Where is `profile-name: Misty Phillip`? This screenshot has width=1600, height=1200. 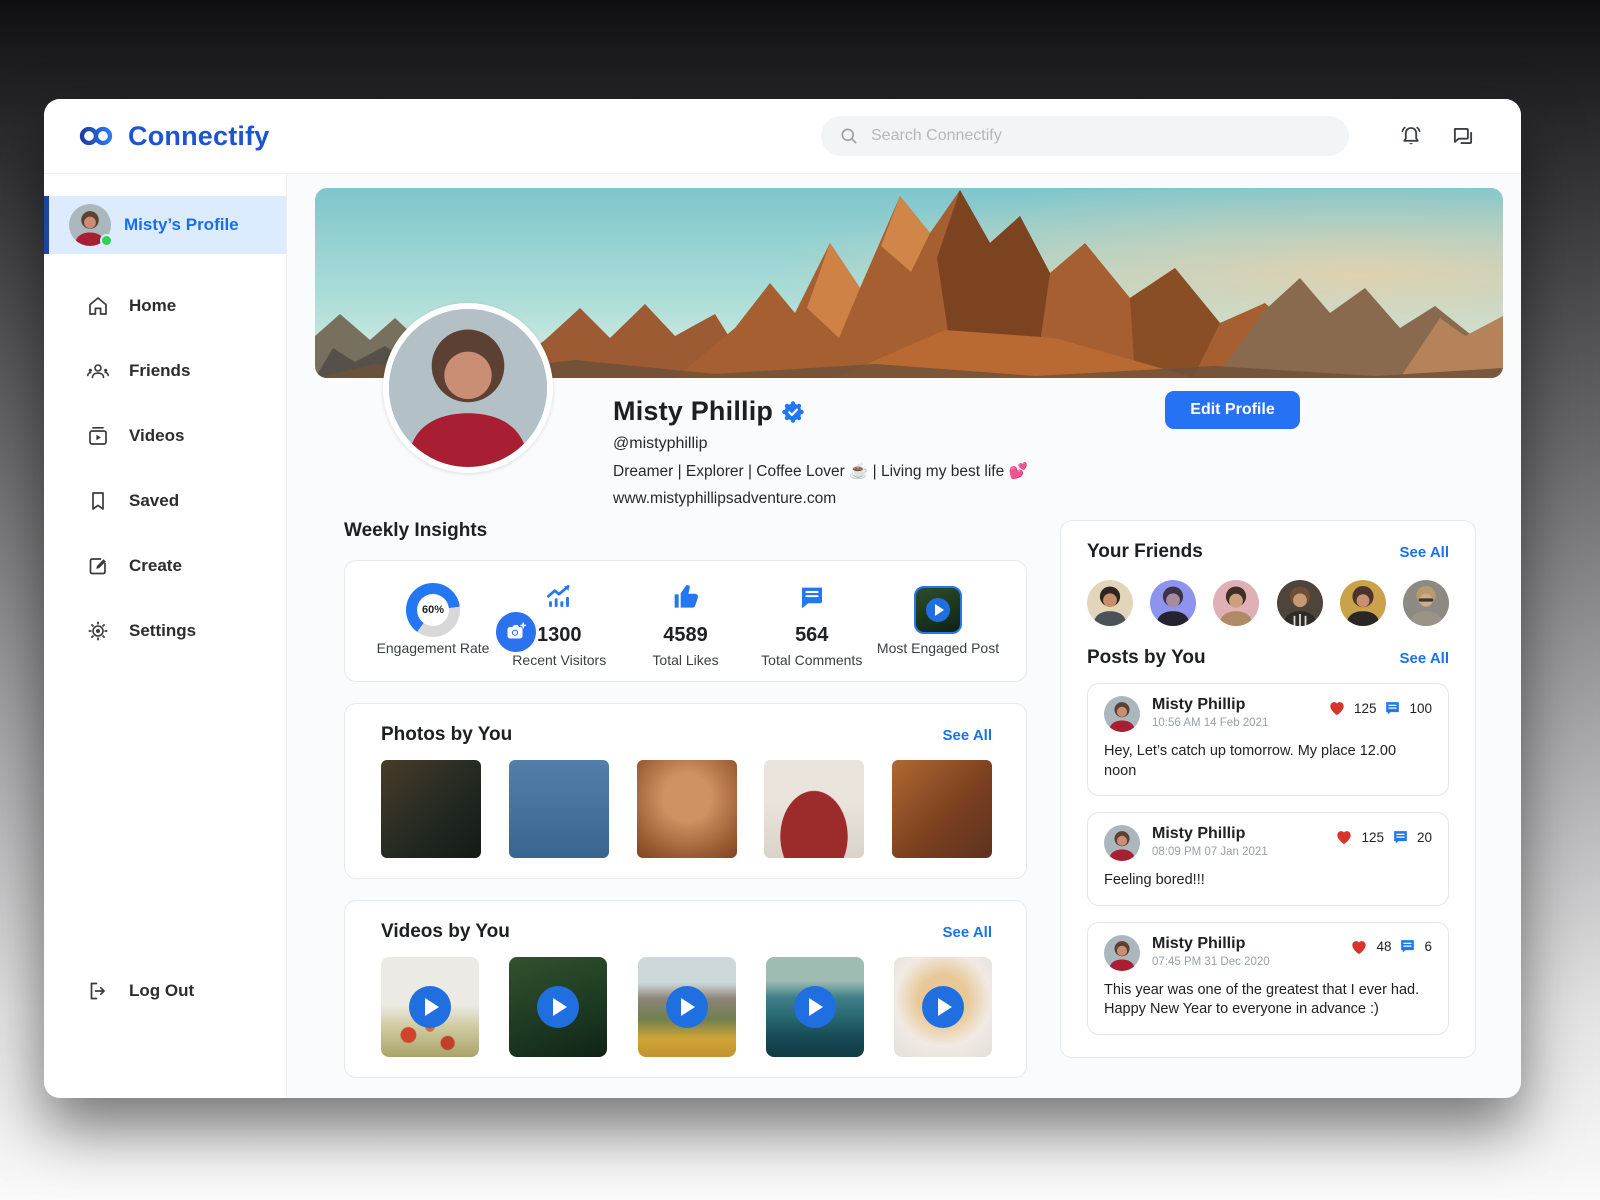
profile-name: Misty Phillip is located at coordinates (693, 411).